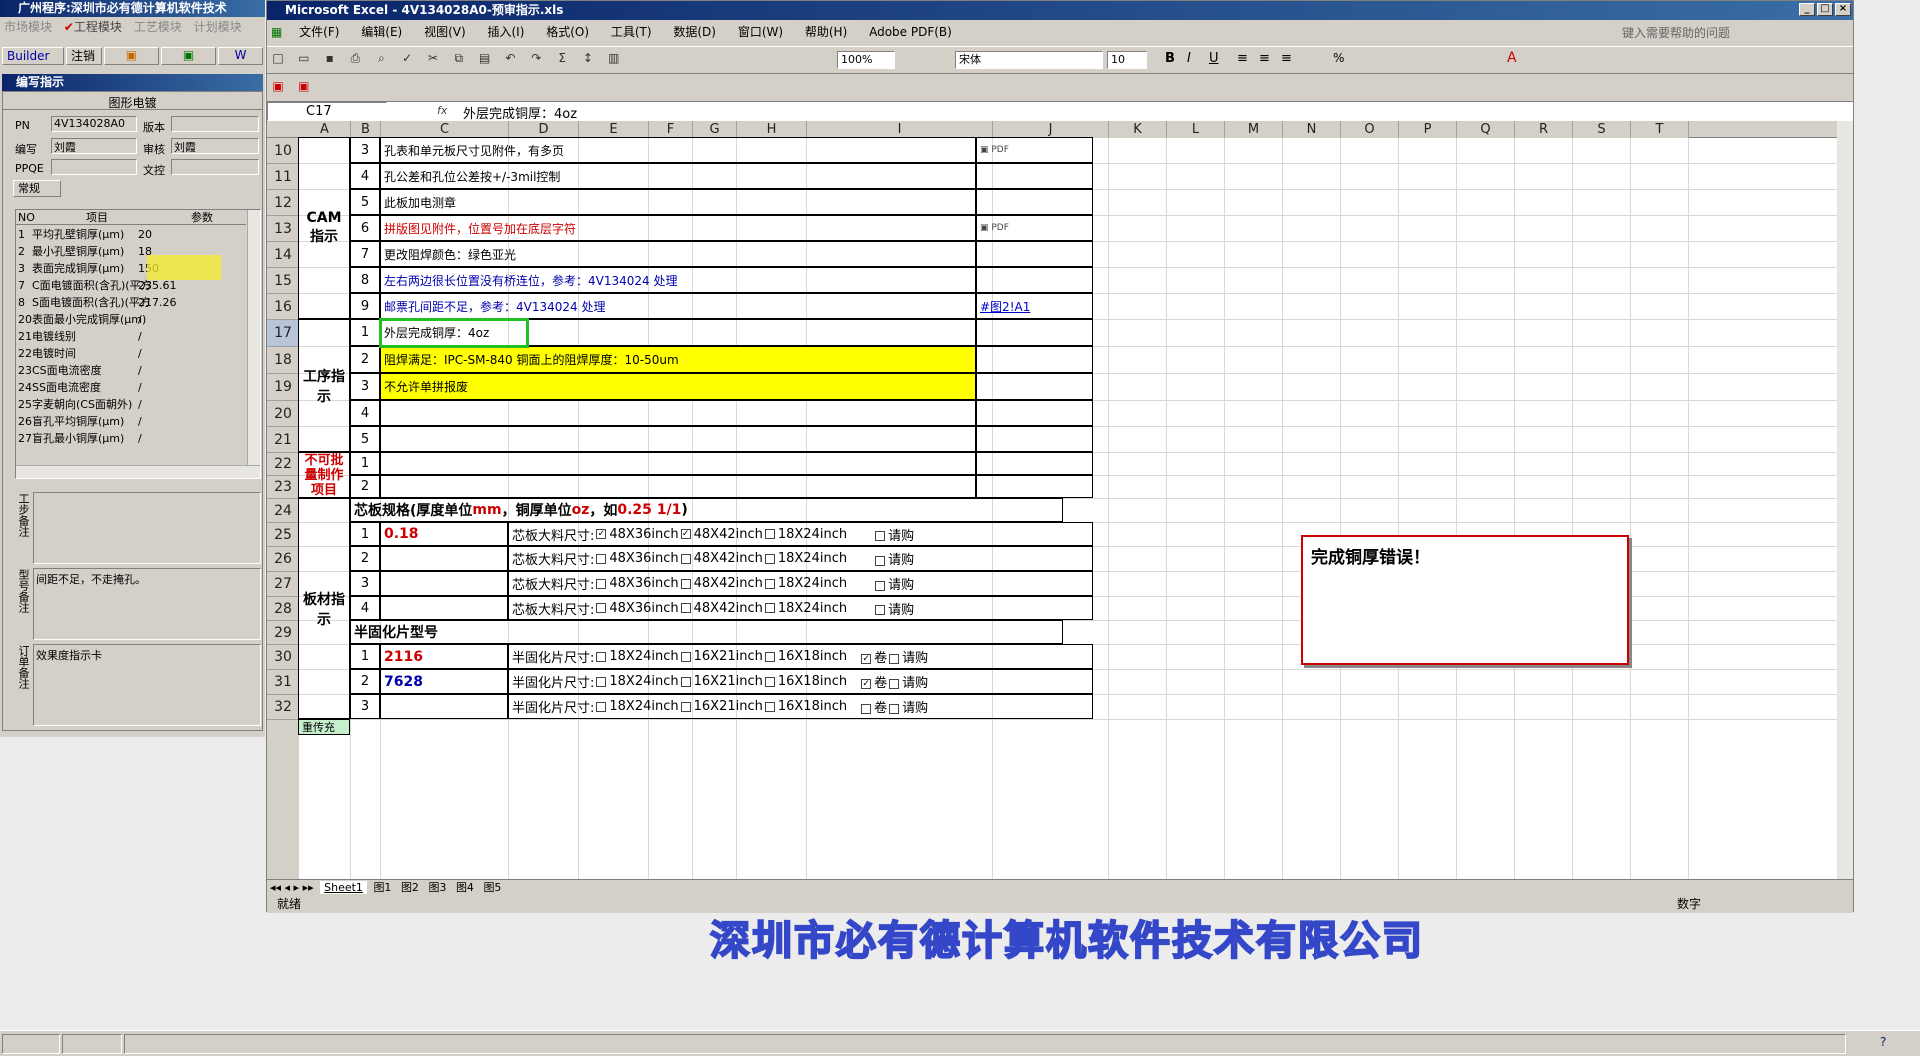 Image resolution: width=1920 pixels, height=1056 pixels. I want to click on row-no: 5, so click(365, 439).